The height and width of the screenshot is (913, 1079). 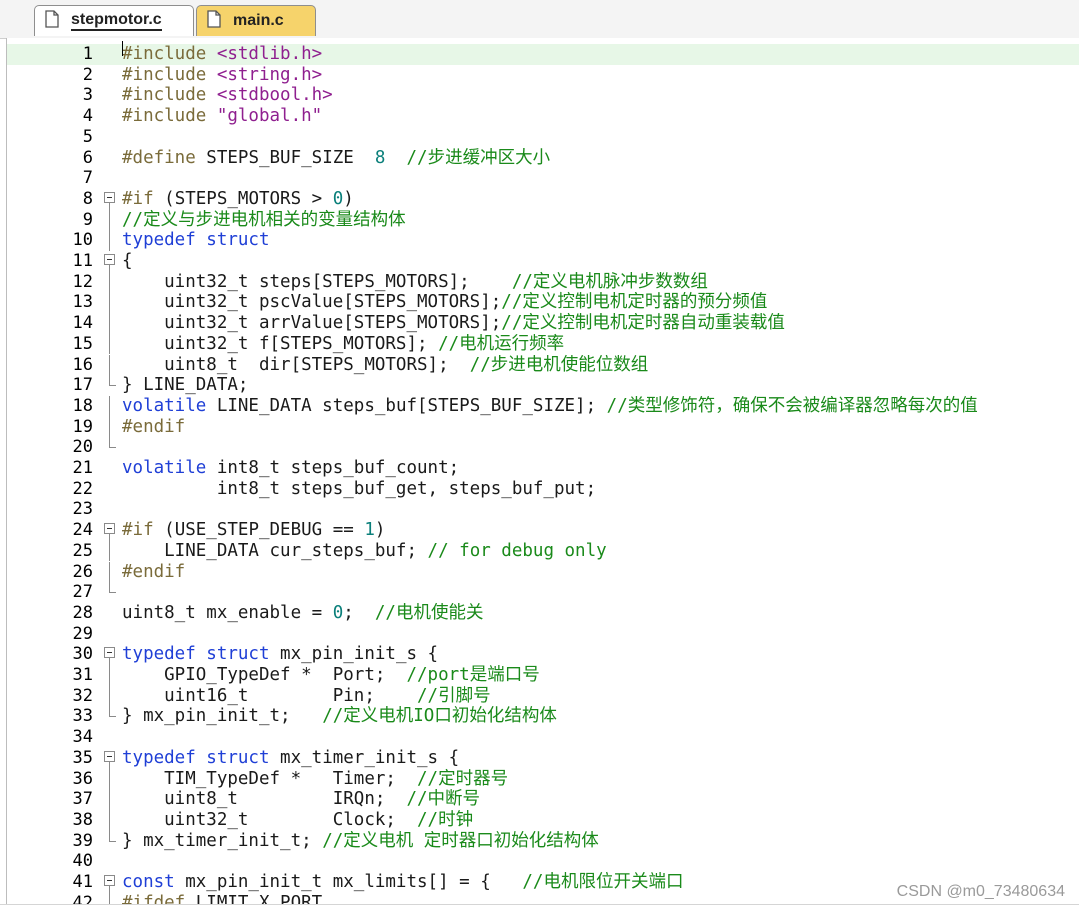 What do you see at coordinates (82, 571) in the screenshot?
I see `line-number: 26` at bounding box center [82, 571].